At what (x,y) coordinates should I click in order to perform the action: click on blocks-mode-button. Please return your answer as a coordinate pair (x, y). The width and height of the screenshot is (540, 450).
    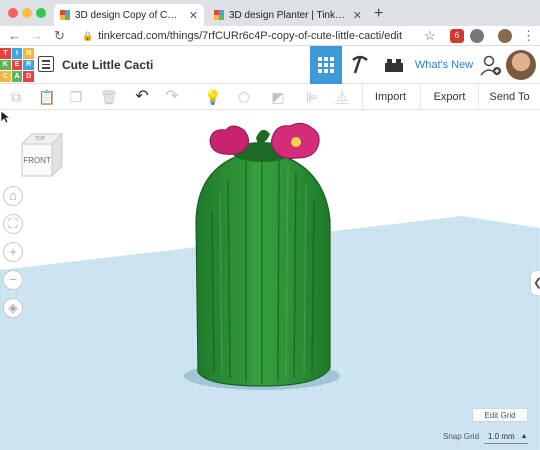
    Looking at the image, I should click on (360, 65).